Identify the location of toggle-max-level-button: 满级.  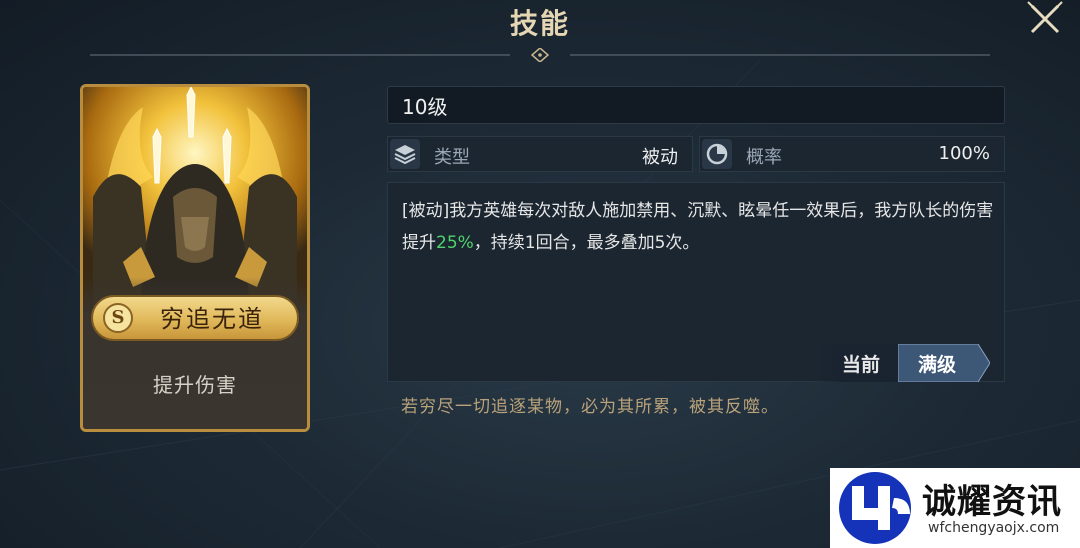
(944, 363).